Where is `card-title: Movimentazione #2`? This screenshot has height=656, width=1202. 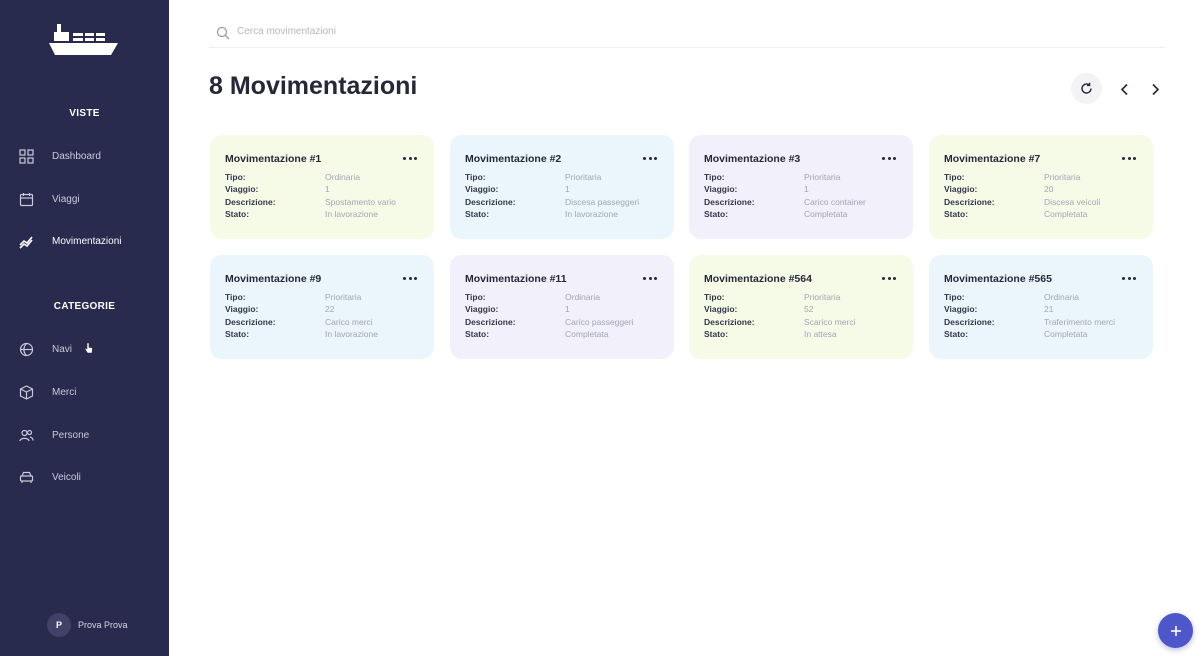 card-title: Movimentazione #2 is located at coordinates (513, 159).